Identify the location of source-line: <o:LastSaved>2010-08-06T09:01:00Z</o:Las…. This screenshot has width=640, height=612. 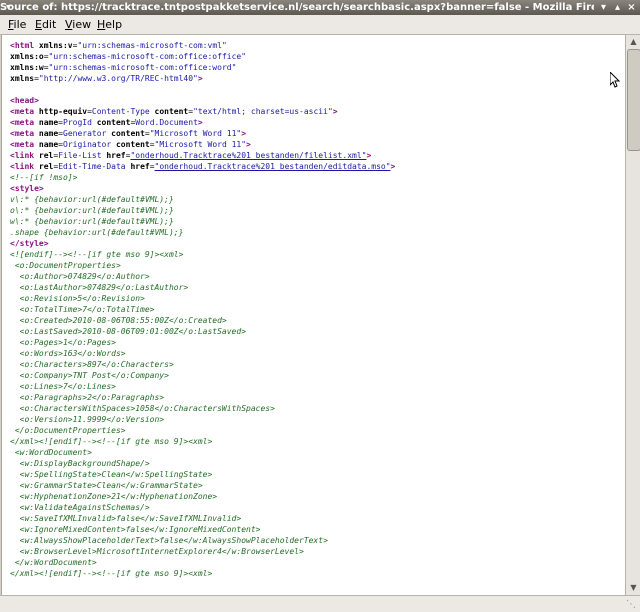
(128, 331).